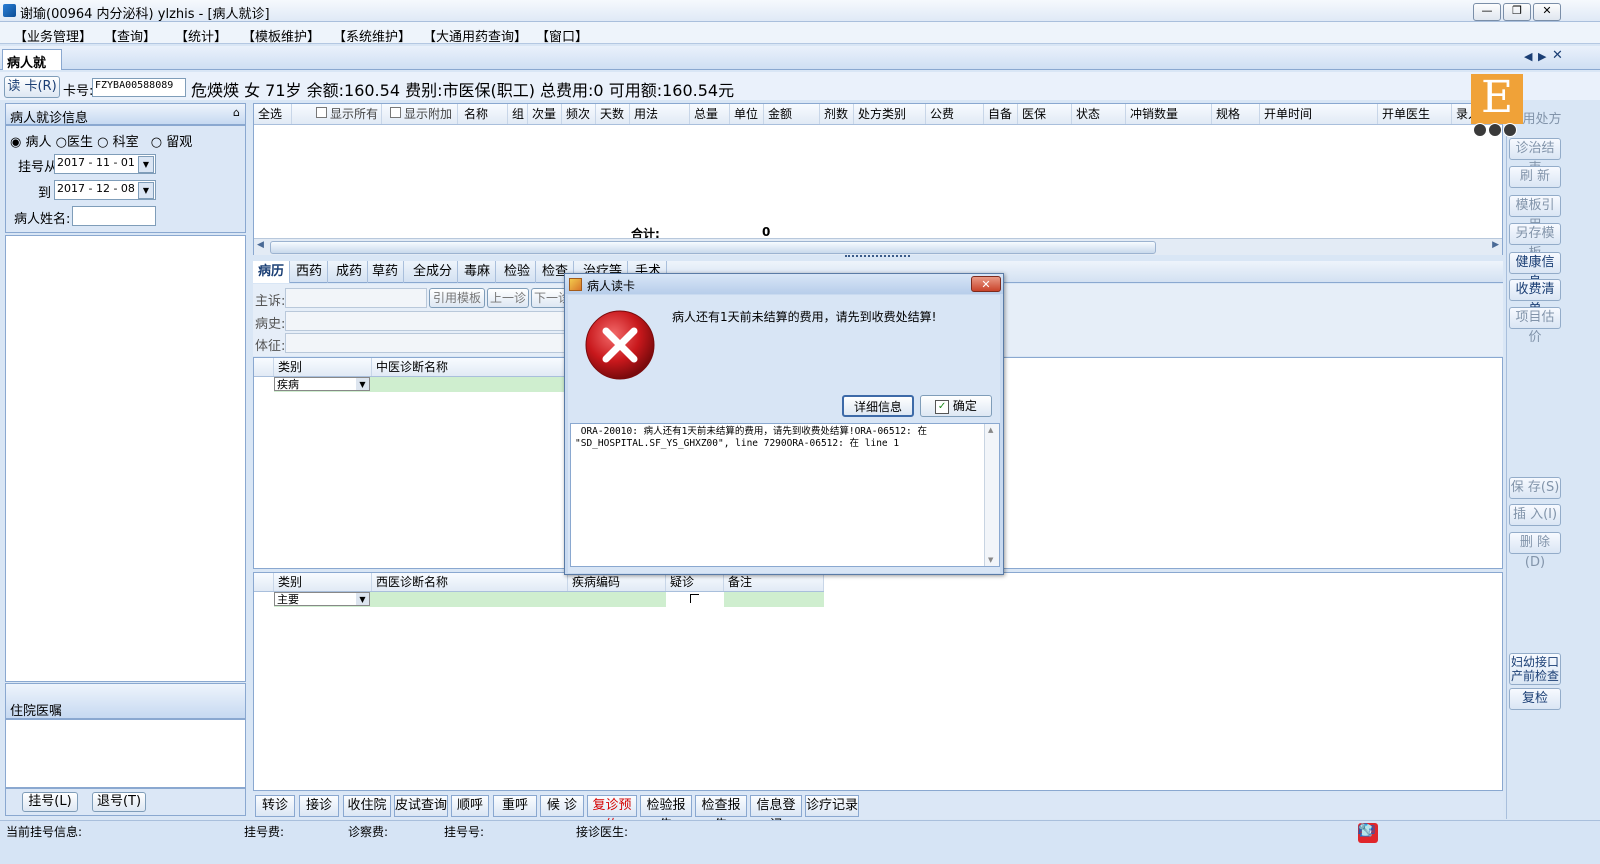 The width and height of the screenshot is (1600, 864). Describe the element at coordinates (433, 272) in the screenshot. I see `tab-all-ingredients: 全成分` at that location.